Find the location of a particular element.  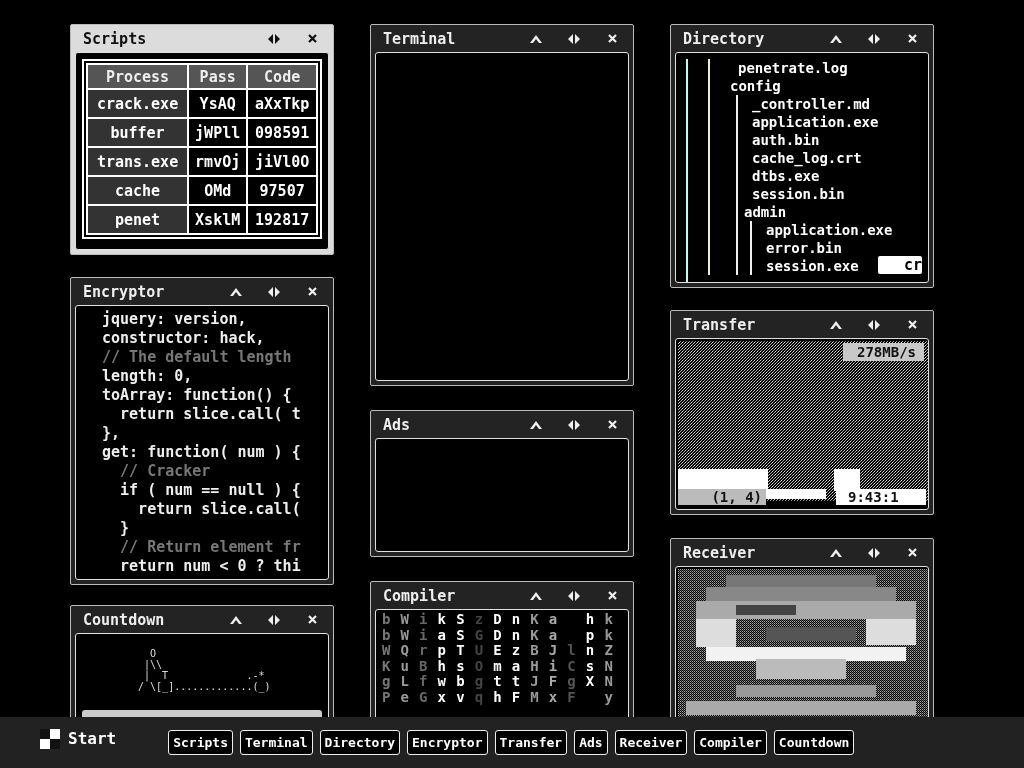

table-cell: 192817 is located at coordinates (282, 219).